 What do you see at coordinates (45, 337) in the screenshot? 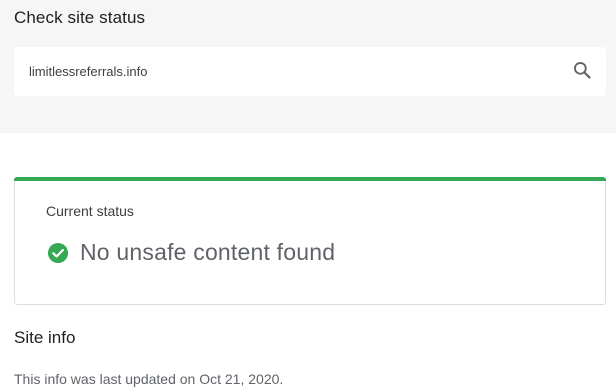
I see `site-info-heading: Site info` at bounding box center [45, 337].